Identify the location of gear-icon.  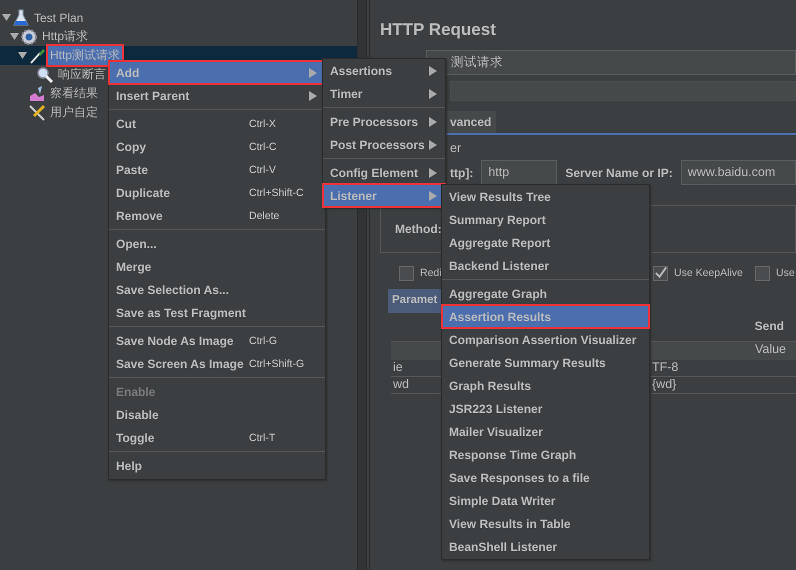
(29, 37).